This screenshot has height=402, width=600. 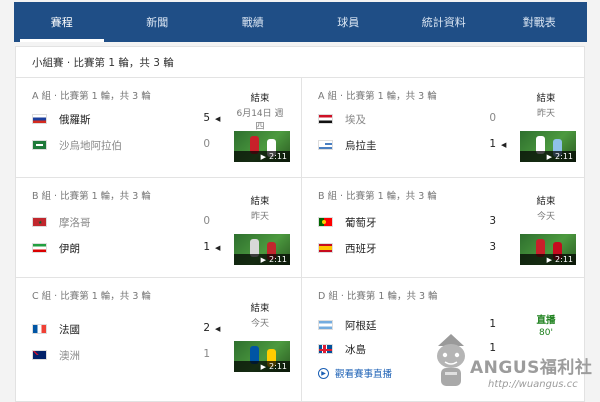 I want to click on team-name: 冰島, so click(x=355, y=349).